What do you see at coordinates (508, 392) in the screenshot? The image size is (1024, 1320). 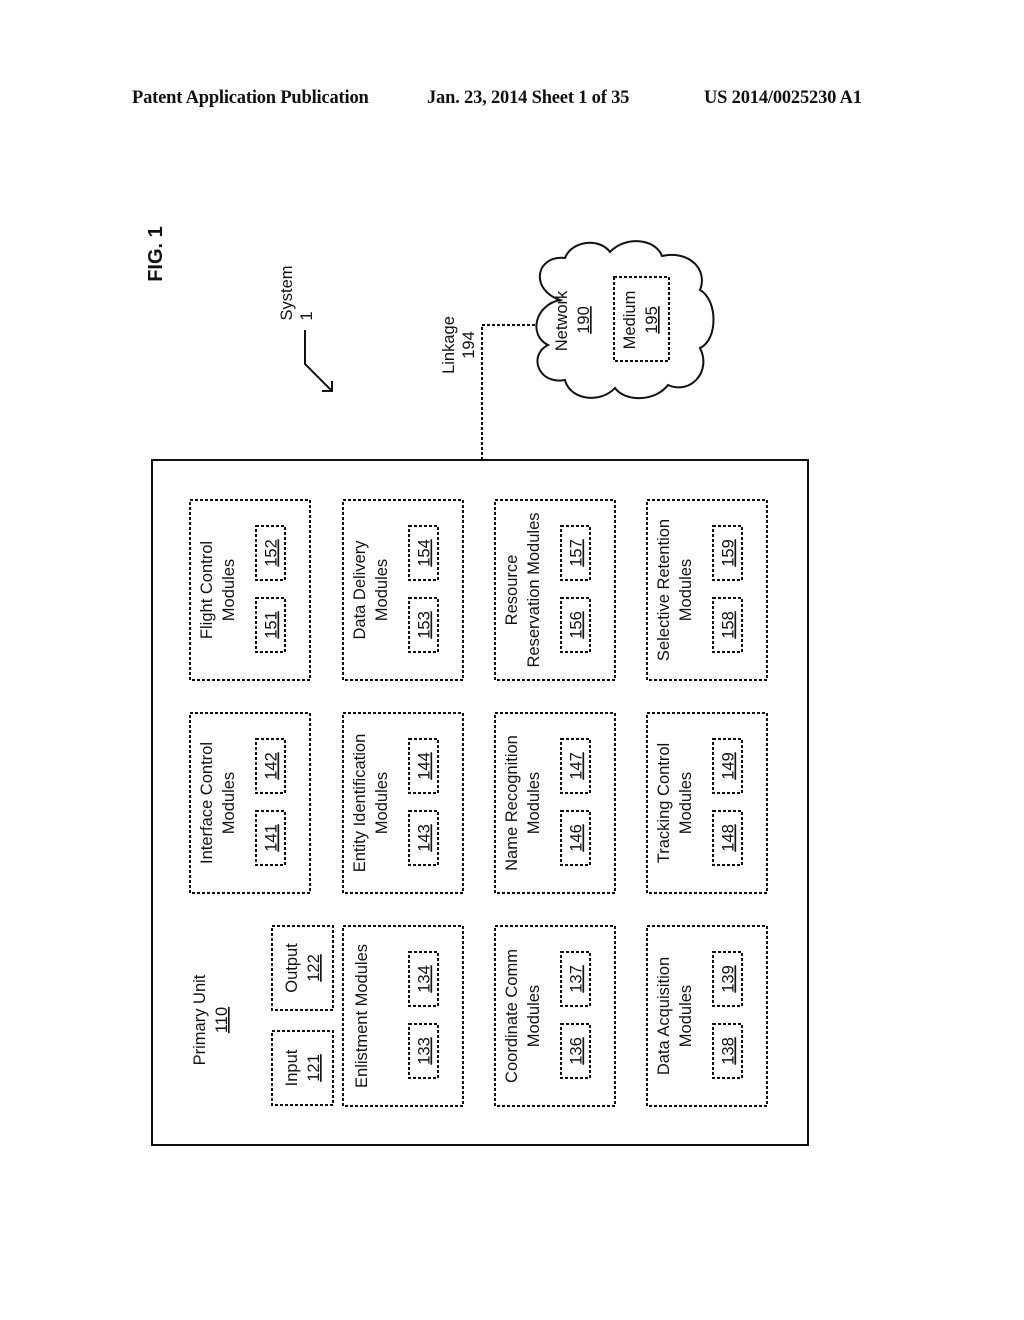 I see `linkage-line` at bounding box center [508, 392].